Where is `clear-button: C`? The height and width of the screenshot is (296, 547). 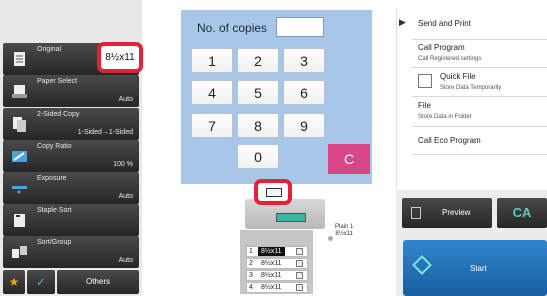 clear-button: C is located at coordinates (349, 159).